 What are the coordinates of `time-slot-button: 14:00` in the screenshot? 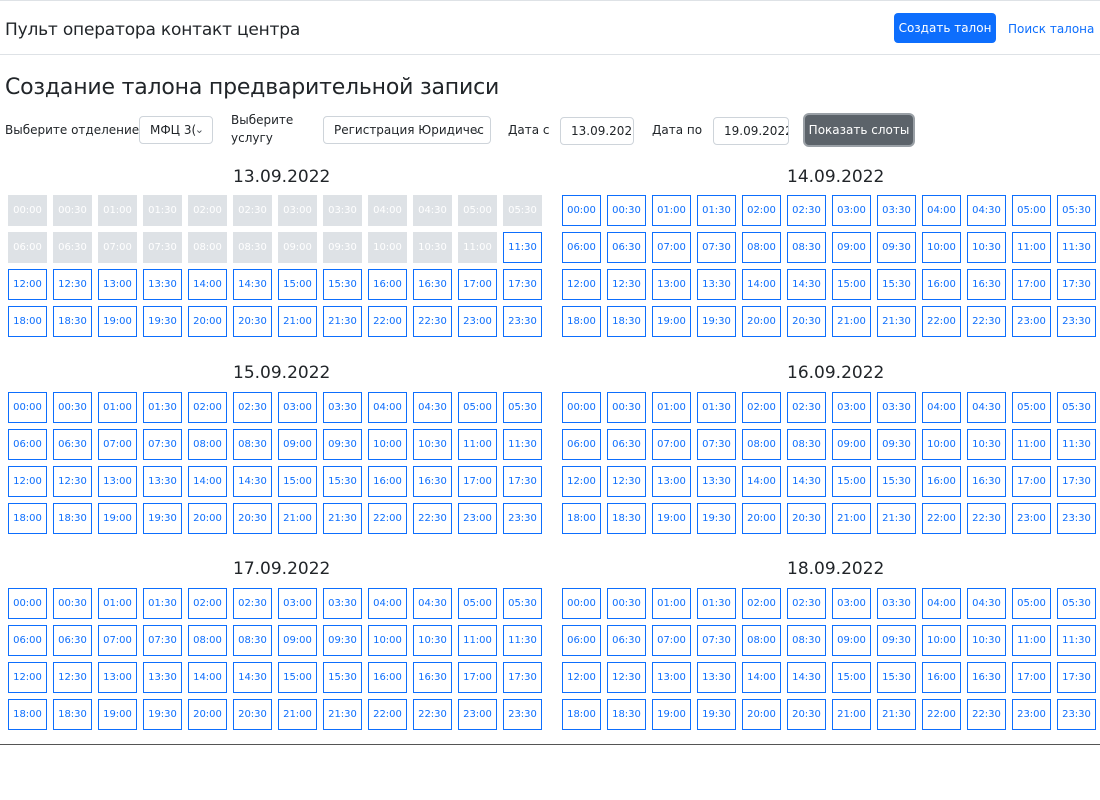 It's located at (207, 481).